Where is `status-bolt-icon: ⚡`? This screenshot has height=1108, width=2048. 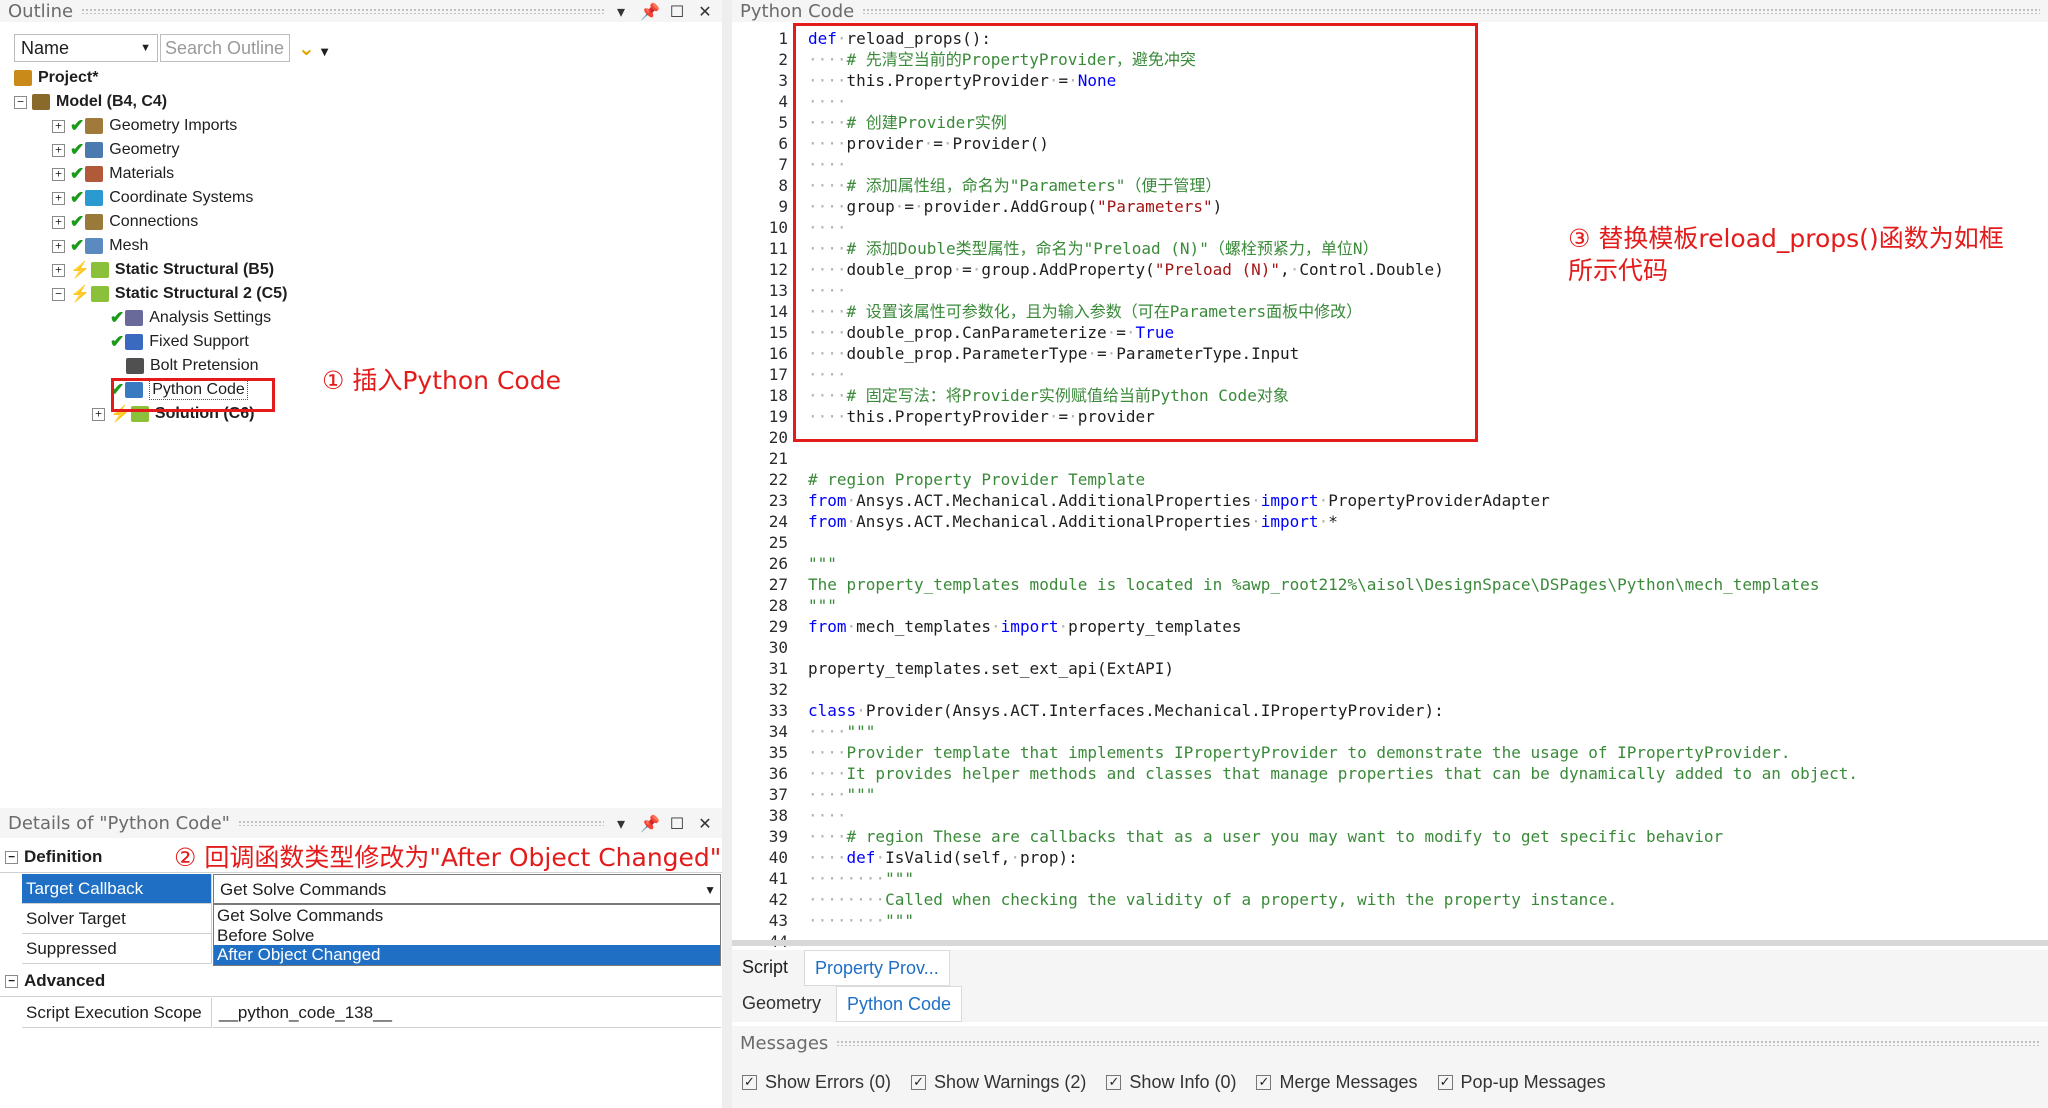 status-bolt-icon: ⚡ is located at coordinates (80, 270).